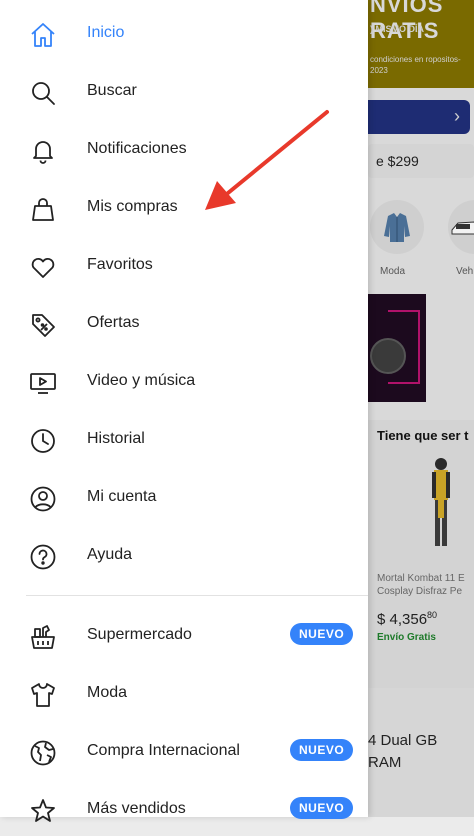 This screenshot has height=836, width=474. What do you see at coordinates (43, 811) in the screenshot?
I see `star-icon` at bounding box center [43, 811].